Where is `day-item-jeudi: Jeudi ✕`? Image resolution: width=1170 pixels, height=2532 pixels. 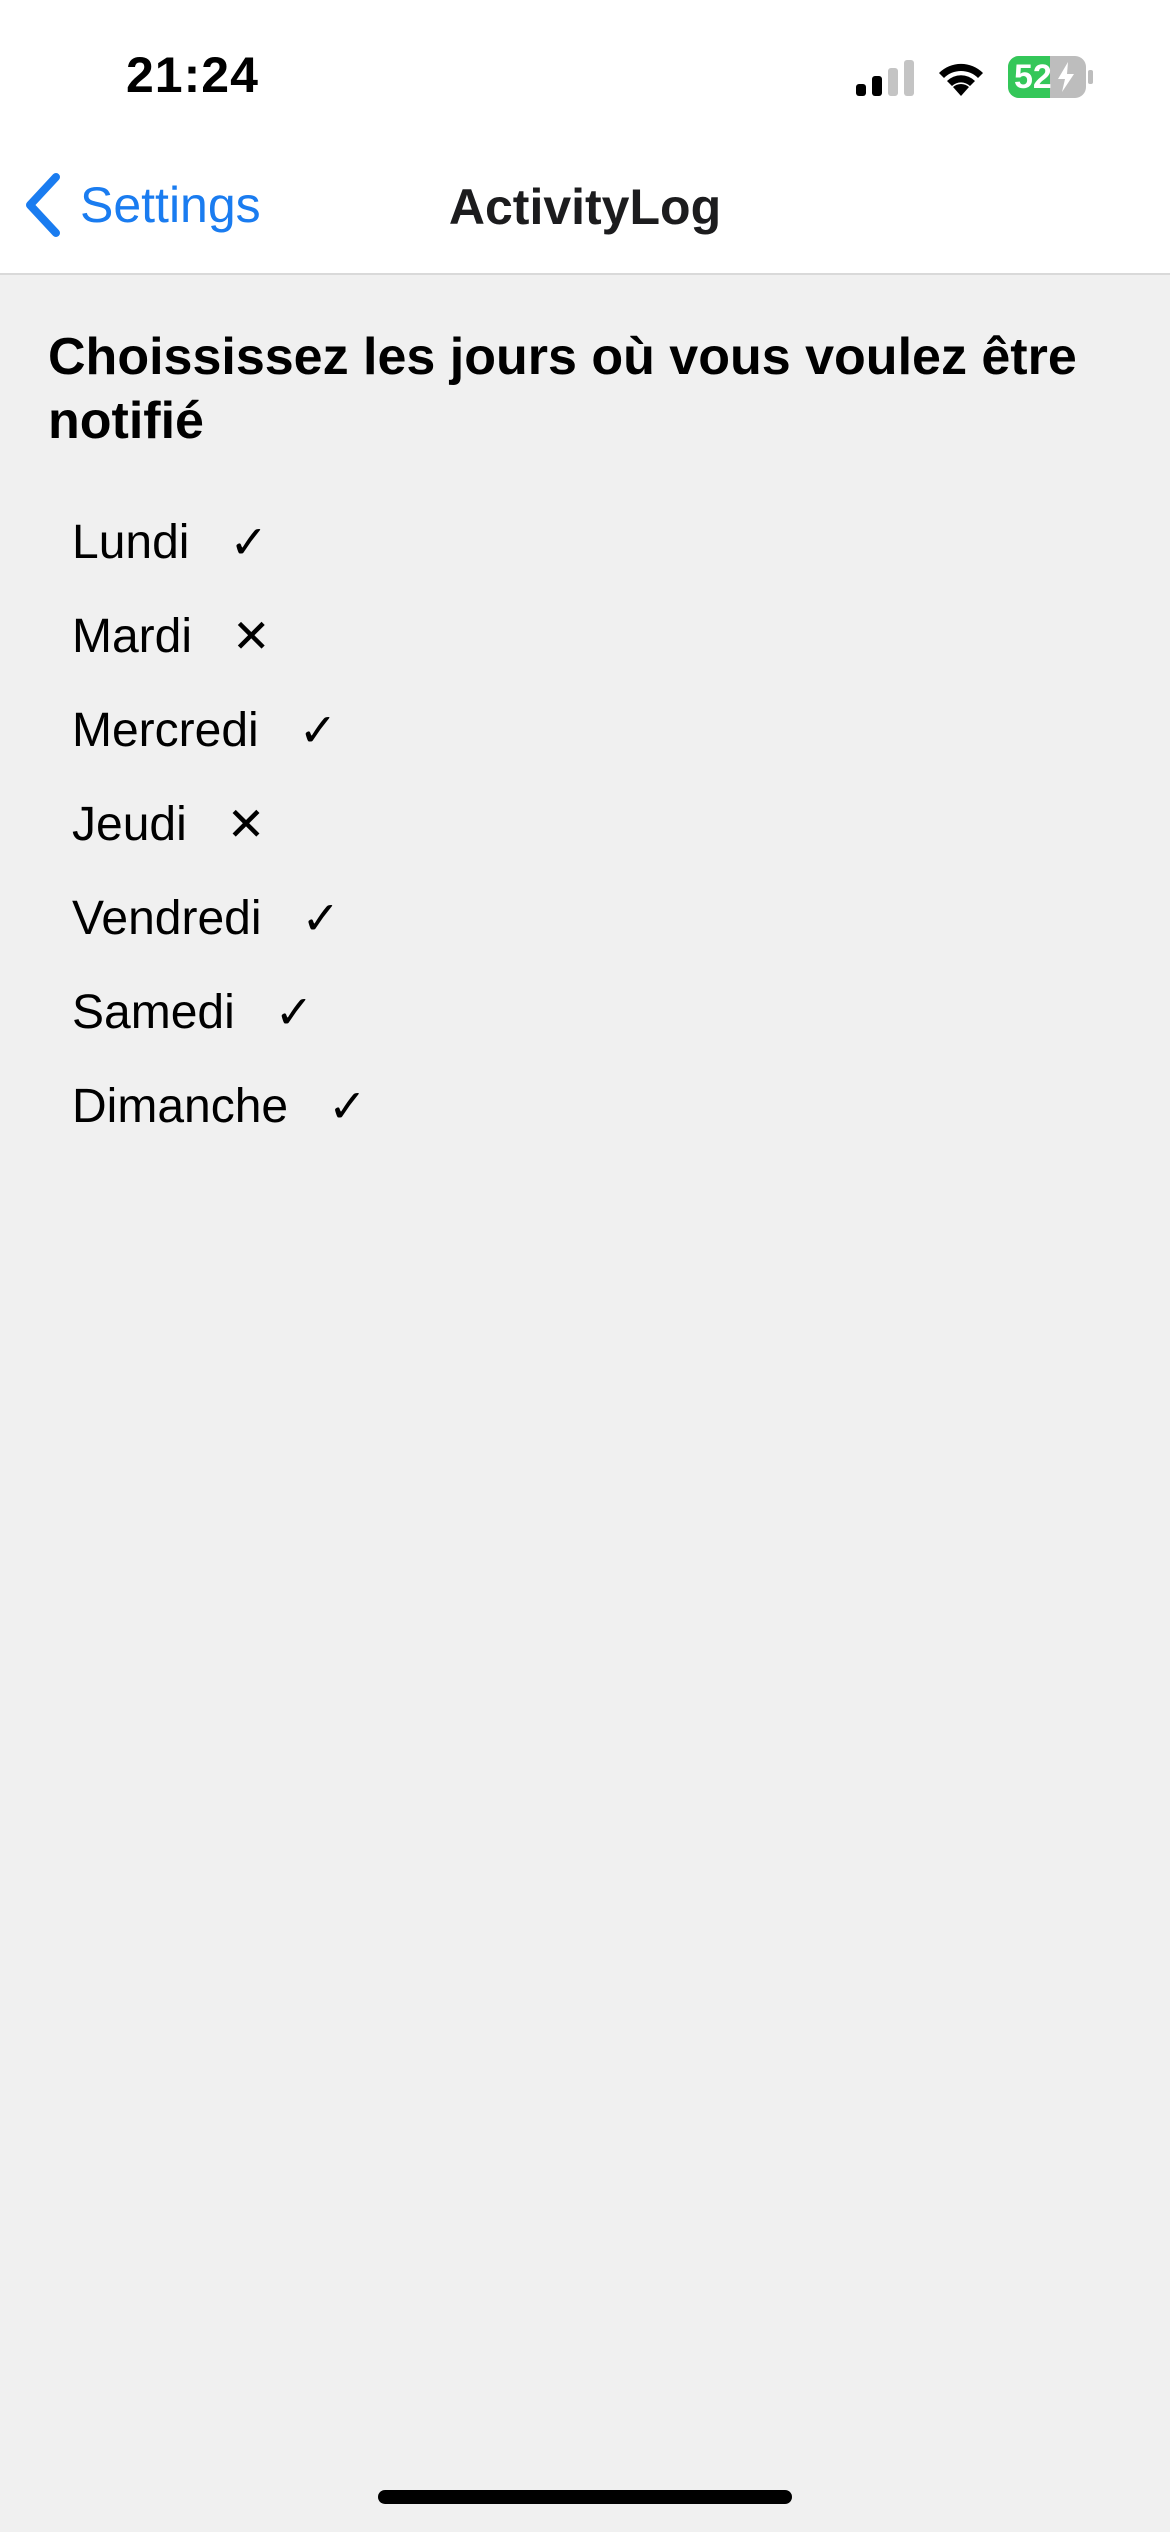
day-item-jeudi: Jeudi ✕ is located at coordinates (219, 824).